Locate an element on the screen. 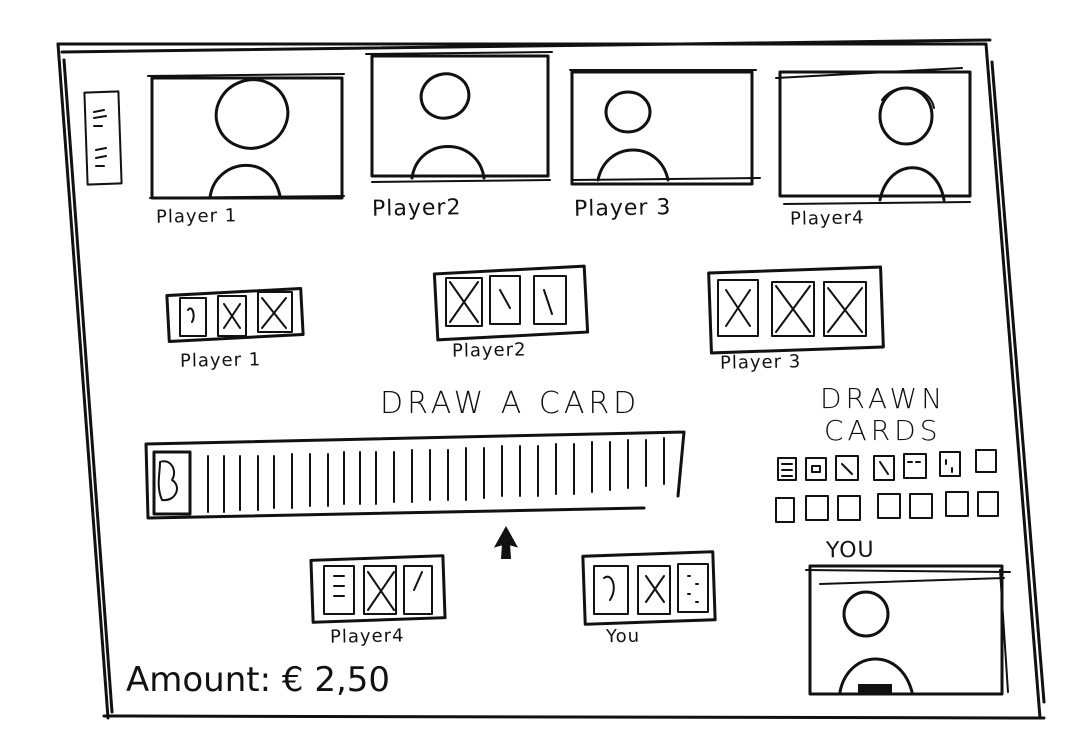  drawn-cards-title-line2: CARDS is located at coordinates (883, 430).